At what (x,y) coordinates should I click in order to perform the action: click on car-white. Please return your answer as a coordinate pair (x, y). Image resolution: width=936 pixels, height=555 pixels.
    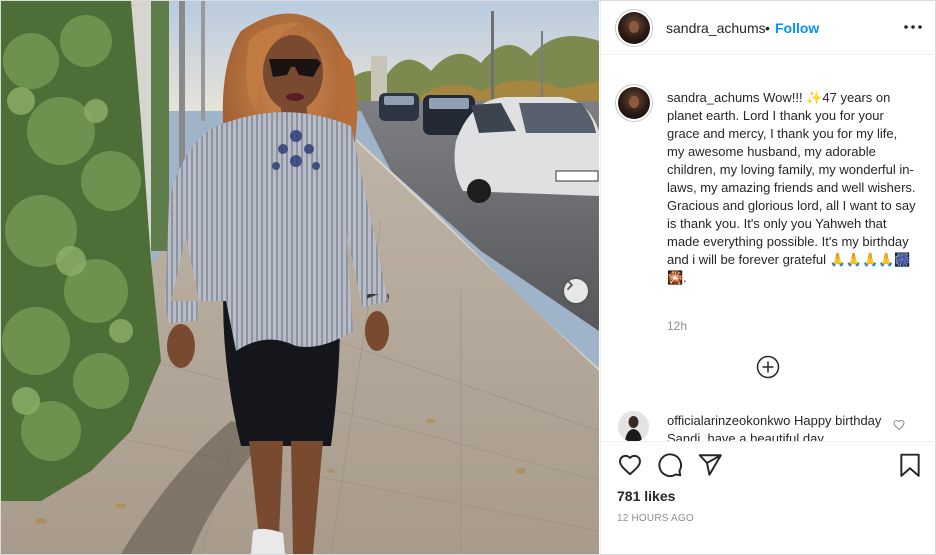
    Looking at the image, I should click on (526, 150).